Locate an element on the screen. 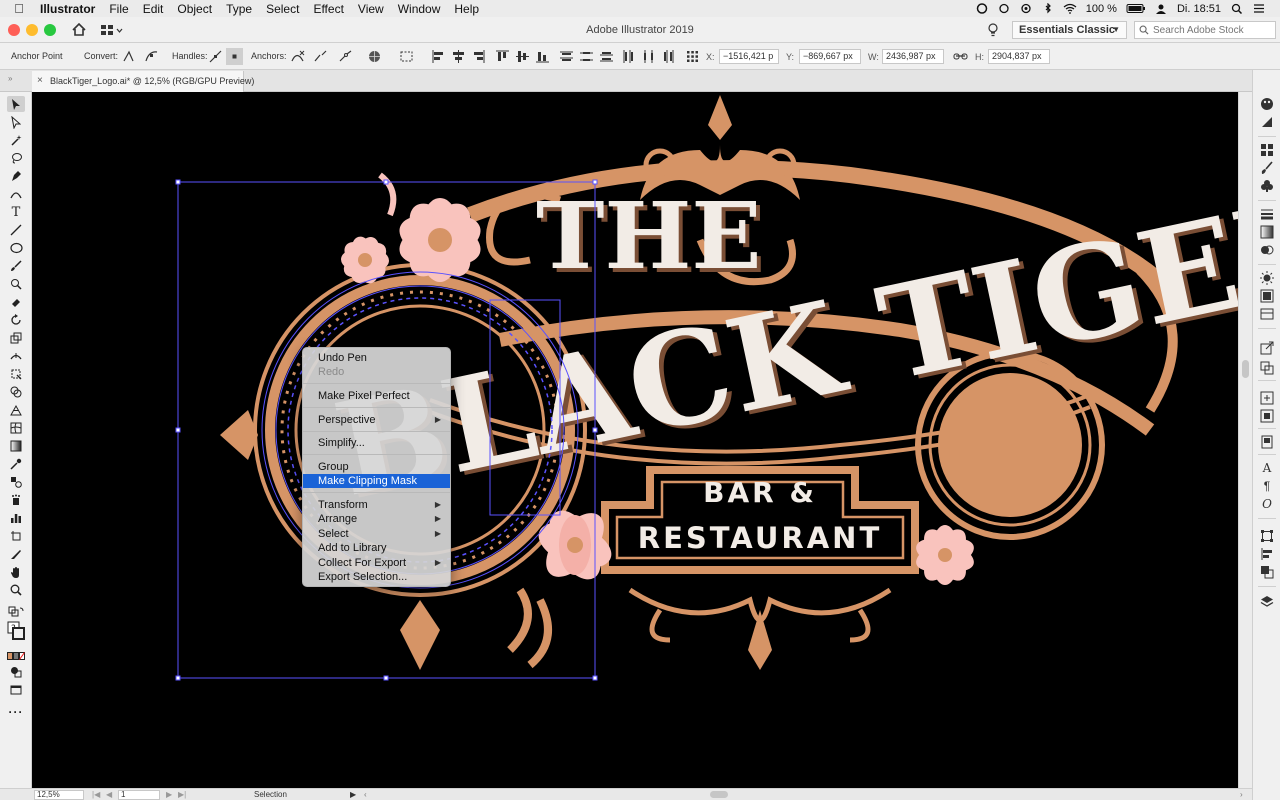  handle-top-right is located at coordinates (595, 182).